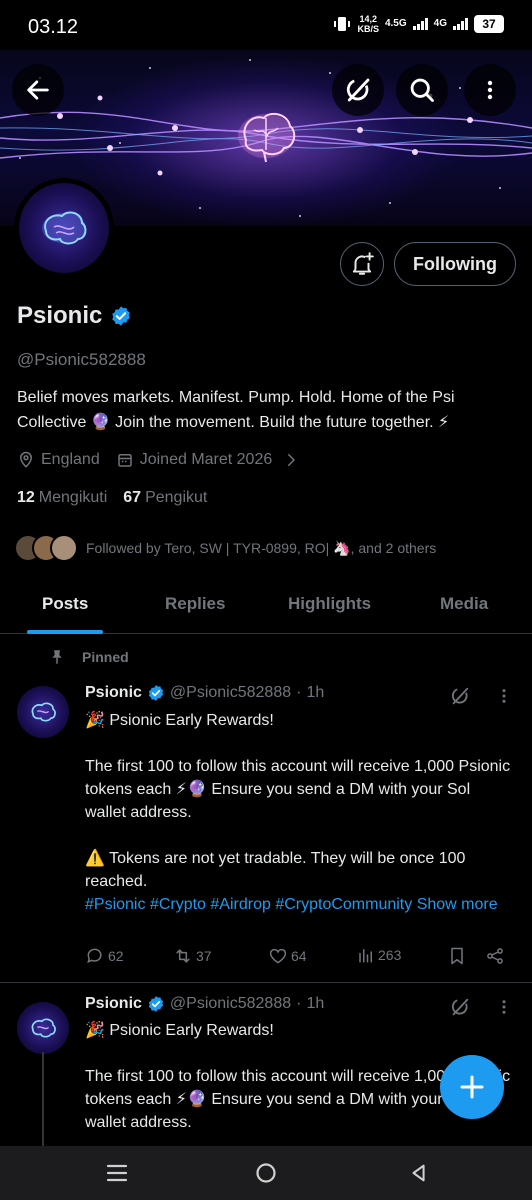 The width and height of the screenshot is (532, 1200). What do you see at coordinates (57, 657) in the screenshot?
I see `pin-icon` at bounding box center [57, 657].